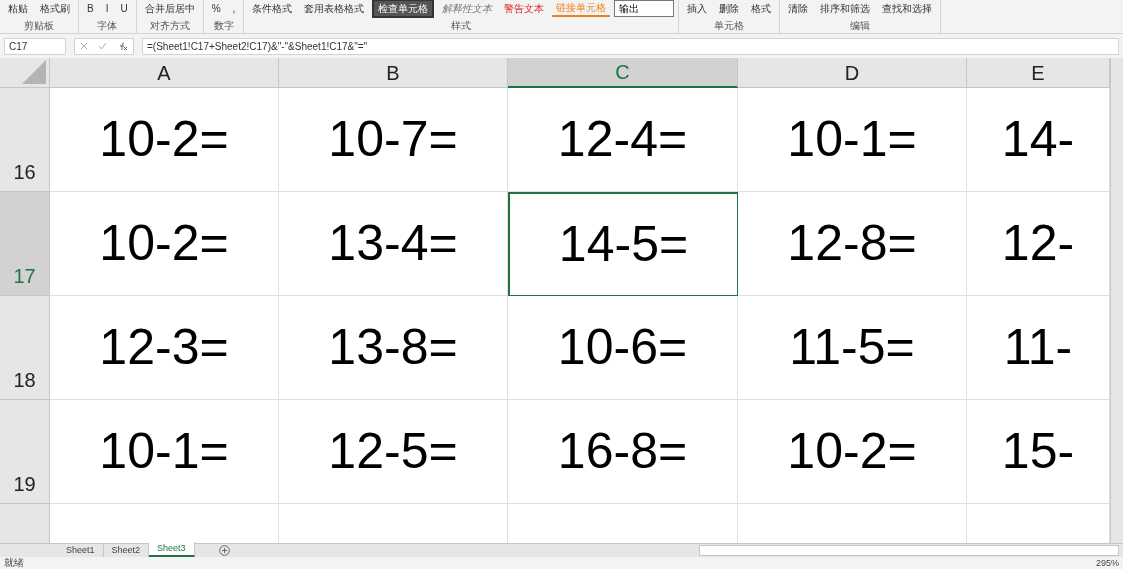 This screenshot has width=1123, height=569. I want to click on table-cell: 12-3=, so click(164, 348).